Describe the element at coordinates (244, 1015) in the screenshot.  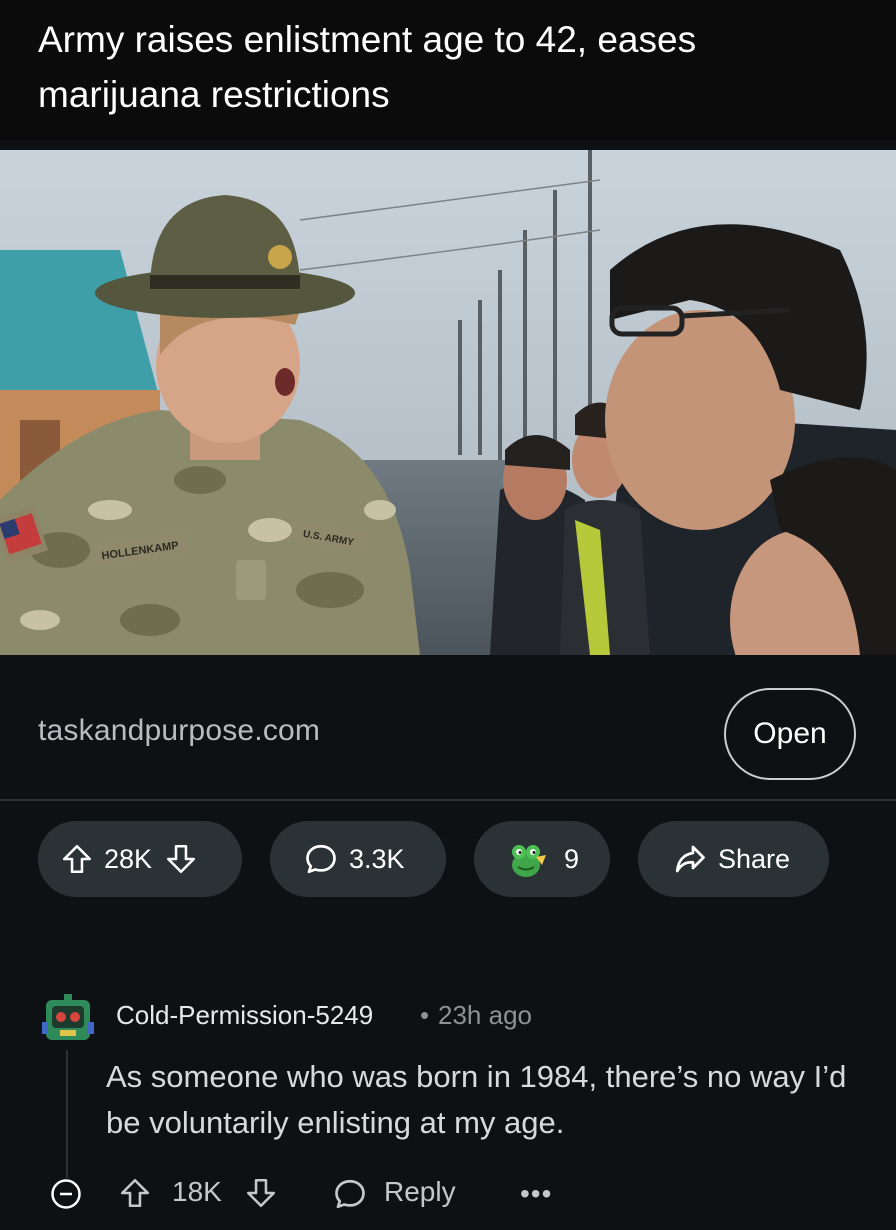
I see `comment-author: Cold-Permission-5249` at that location.